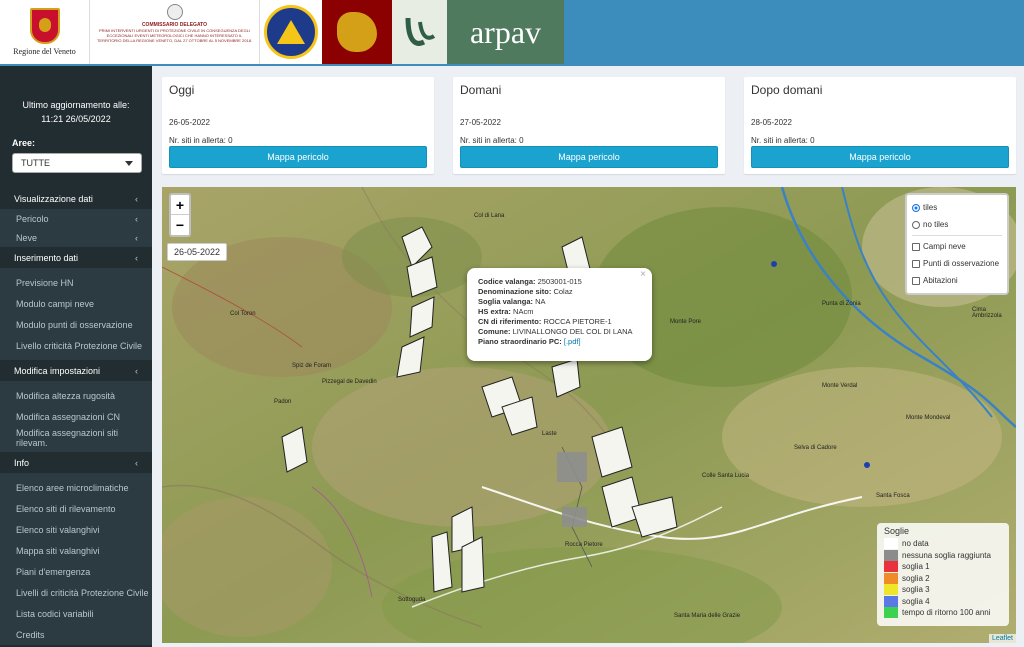 The image size is (1024, 647). Describe the element at coordinates (189, 122) in the screenshot. I see `card-date: 26-05-2022` at that location.